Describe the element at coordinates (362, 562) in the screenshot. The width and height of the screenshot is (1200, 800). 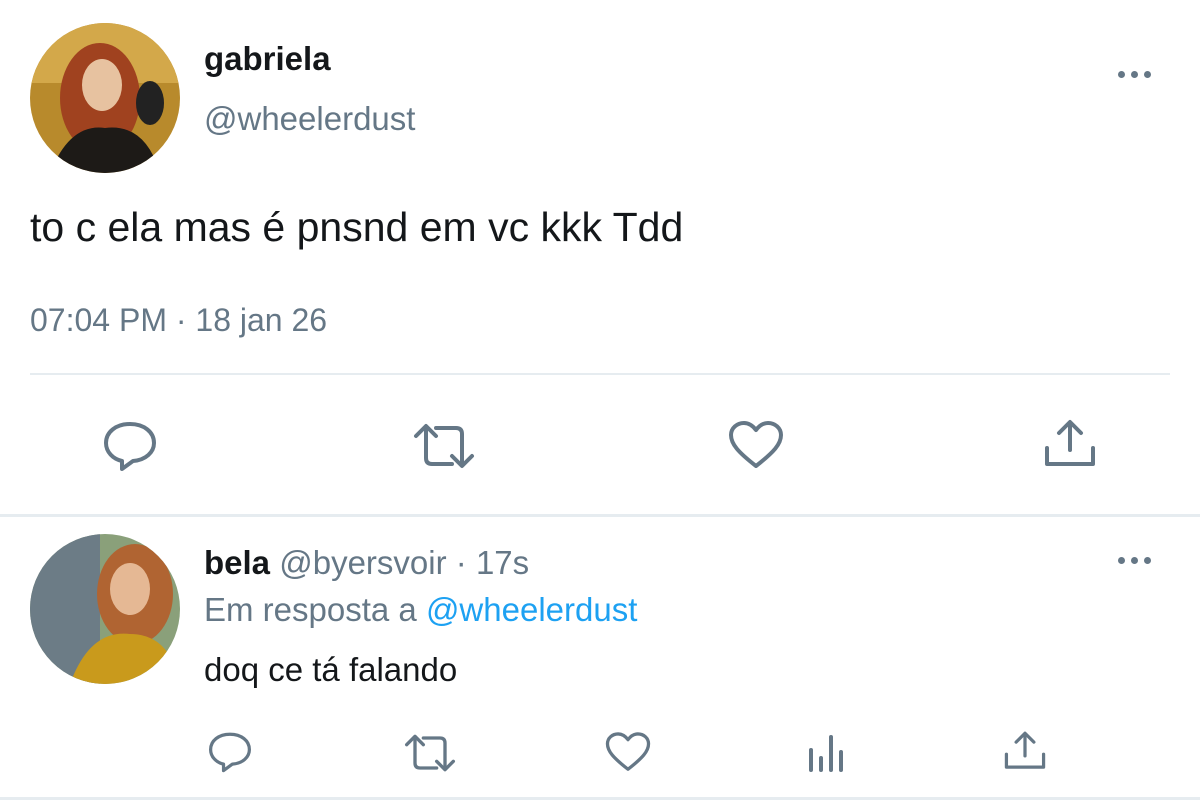
I see `author-handle: @byersvoir` at that location.